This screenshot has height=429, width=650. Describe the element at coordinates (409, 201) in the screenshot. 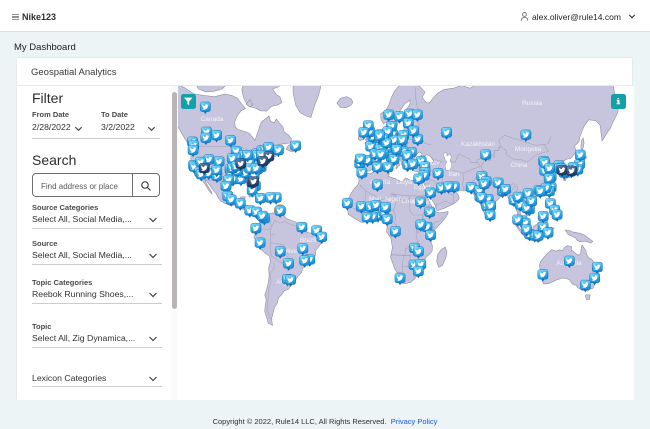

I see `svg-text: Chad` at that location.